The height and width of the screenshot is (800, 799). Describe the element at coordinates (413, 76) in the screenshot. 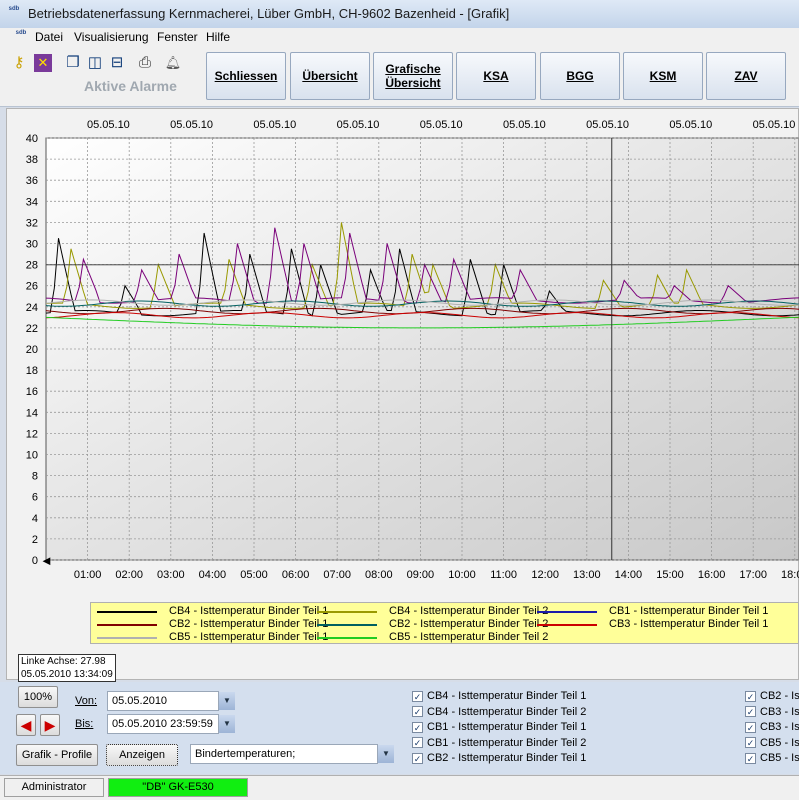

I see `nav-button-grafische-uebersicht: Grafische Übersicht` at that location.